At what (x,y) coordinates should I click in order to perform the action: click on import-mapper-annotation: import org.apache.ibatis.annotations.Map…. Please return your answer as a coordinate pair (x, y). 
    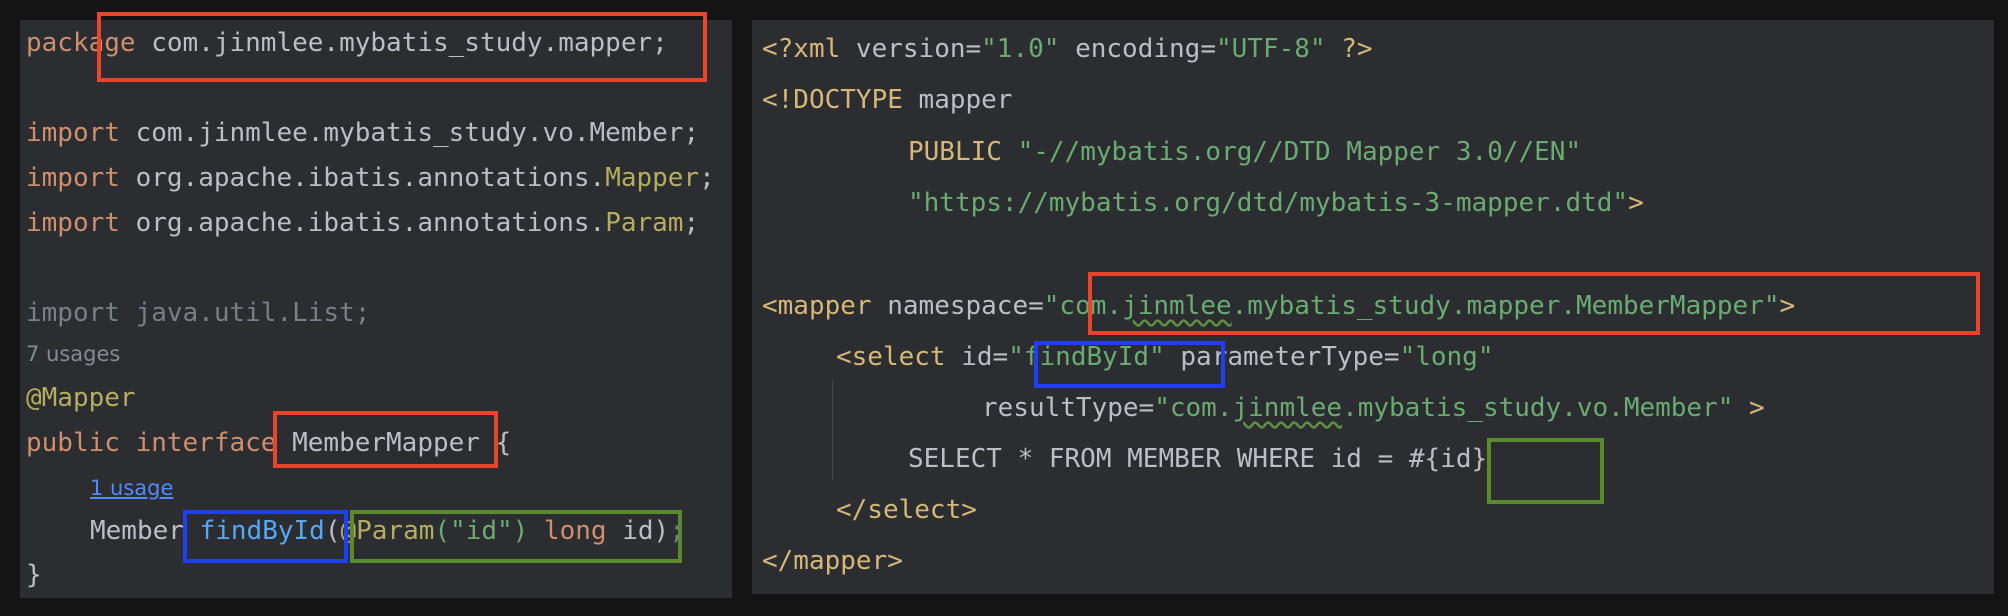
    Looking at the image, I should click on (370, 178).